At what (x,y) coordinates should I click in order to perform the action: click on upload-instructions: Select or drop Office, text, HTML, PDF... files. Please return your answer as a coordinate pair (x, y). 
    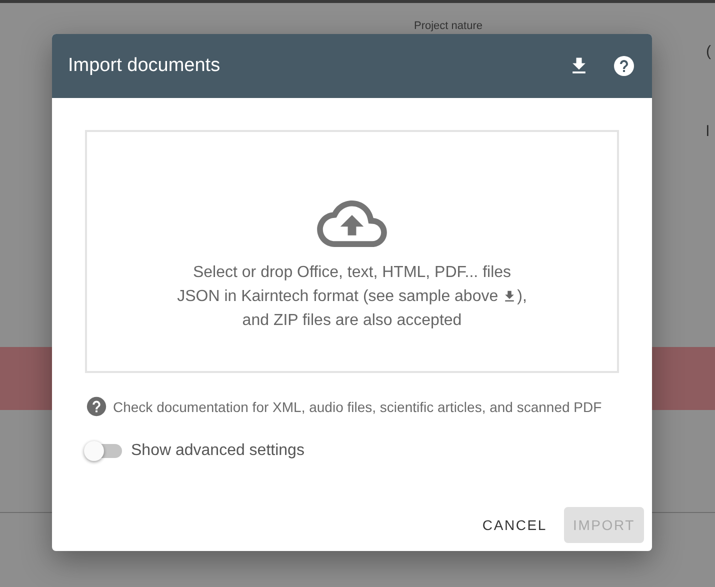
    Looking at the image, I should click on (352, 272).